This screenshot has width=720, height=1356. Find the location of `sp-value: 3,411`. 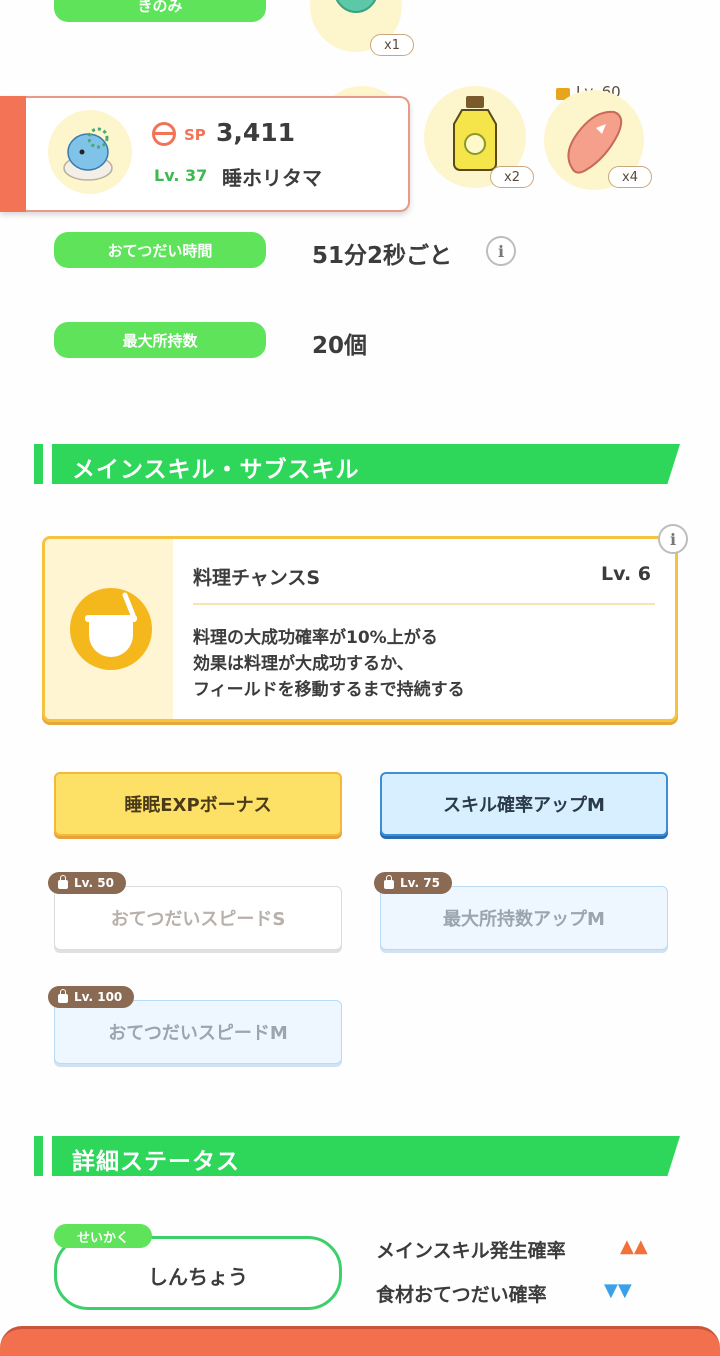

sp-value: 3,411 is located at coordinates (256, 132).